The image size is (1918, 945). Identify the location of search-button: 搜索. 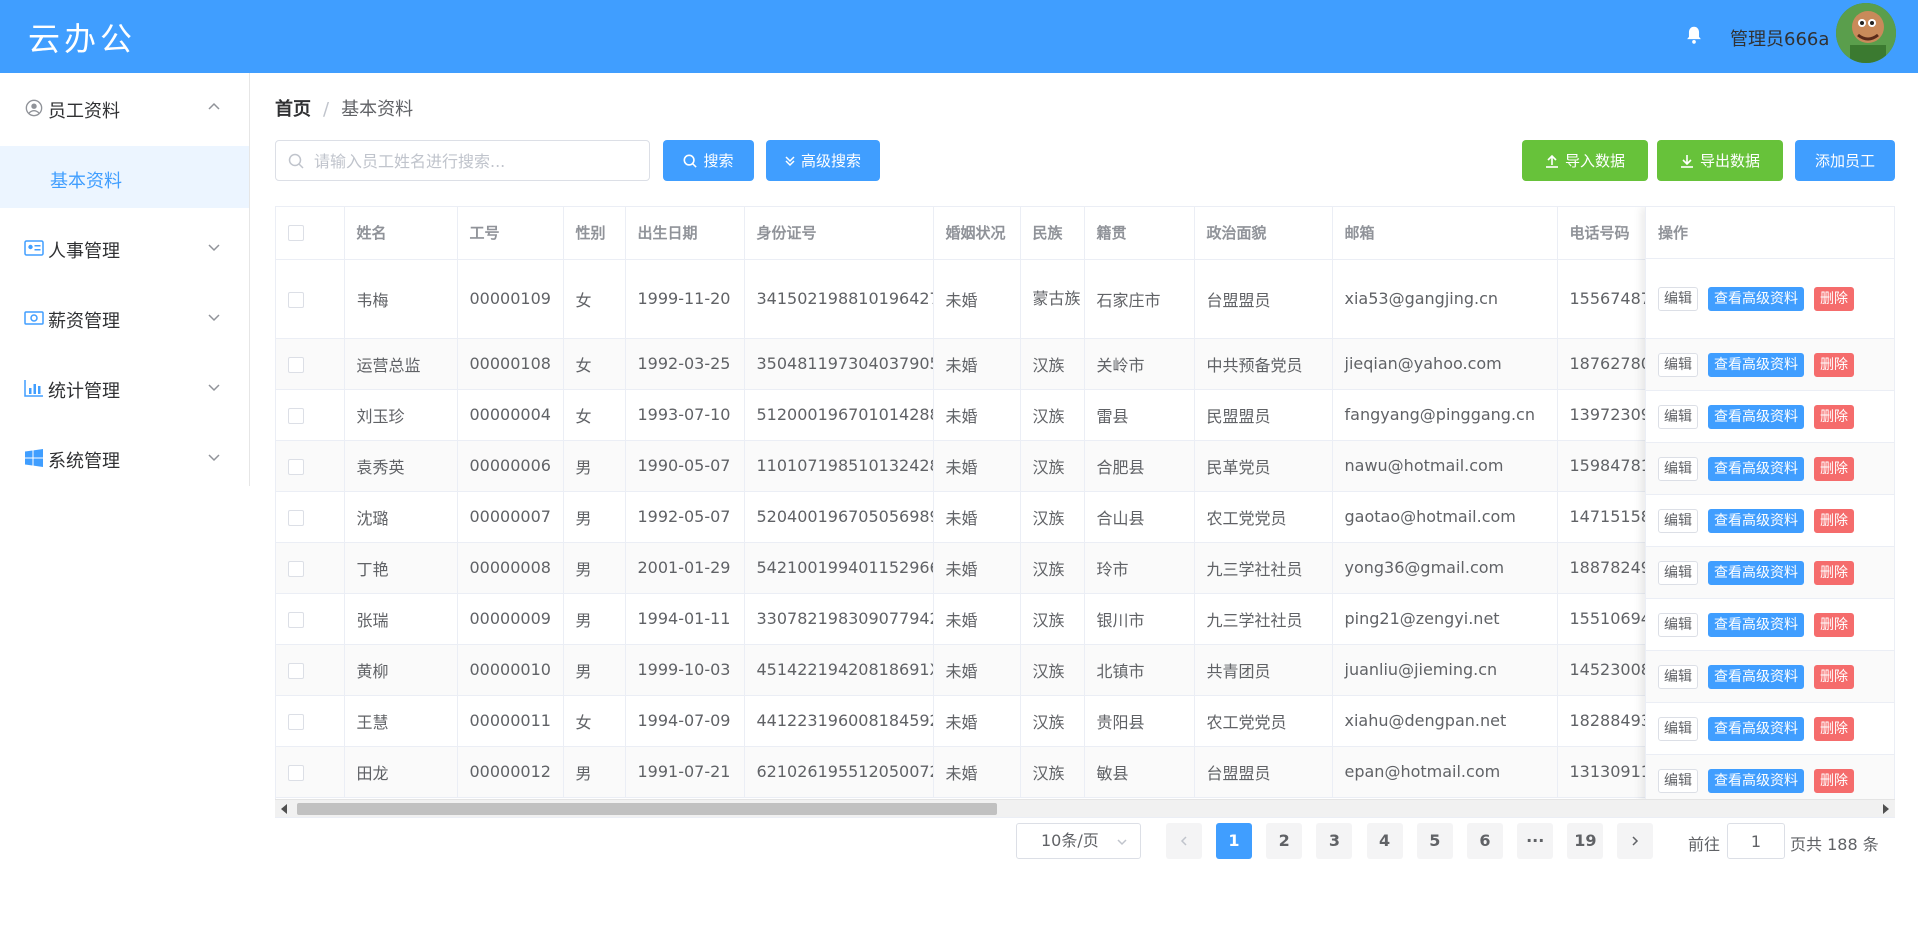
(708, 160).